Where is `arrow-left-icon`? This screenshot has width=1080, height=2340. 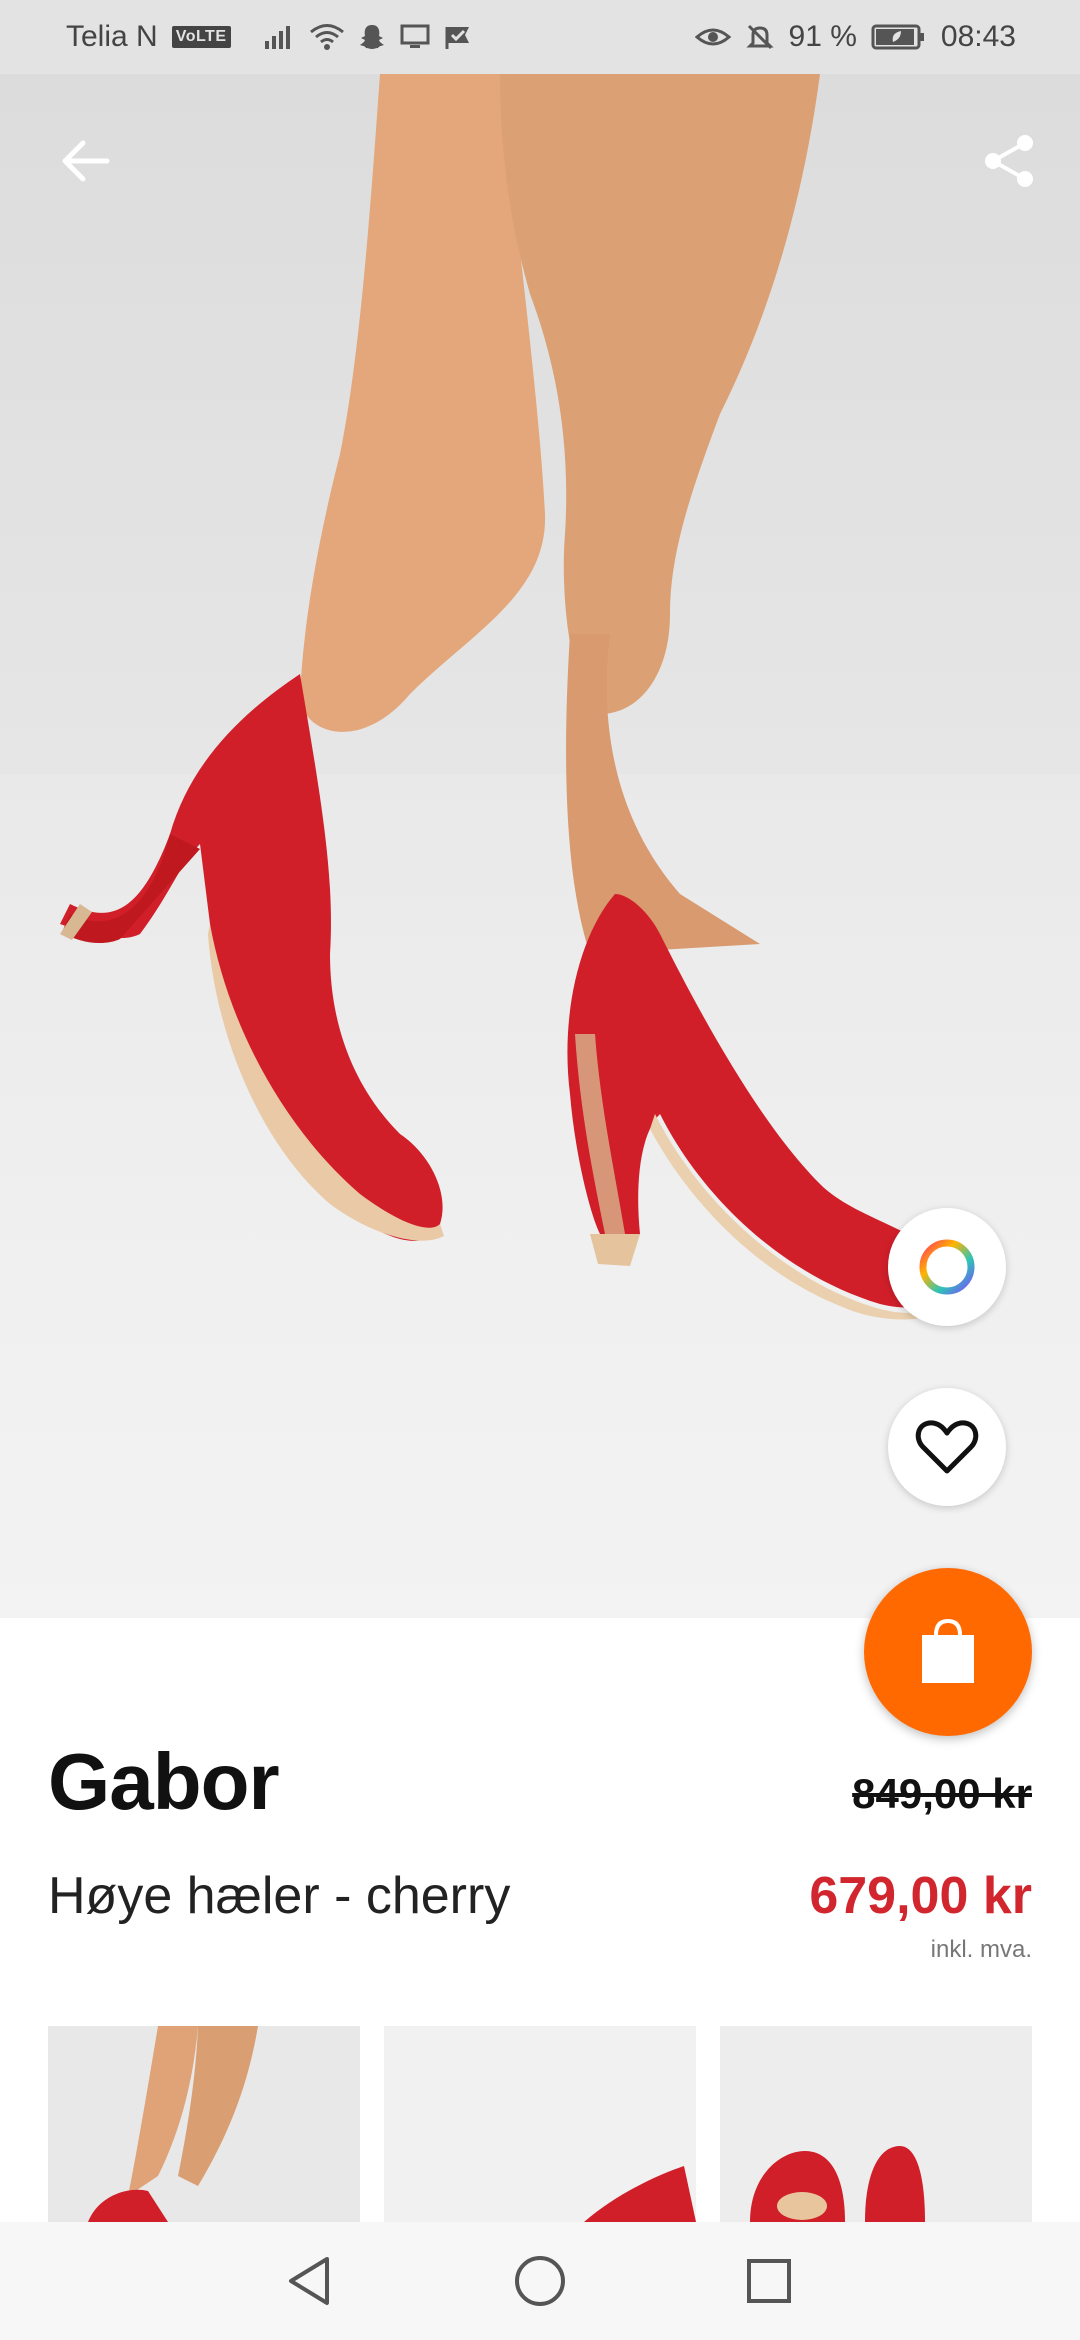
arrow-left-icon is located at coordinates (86, 161).